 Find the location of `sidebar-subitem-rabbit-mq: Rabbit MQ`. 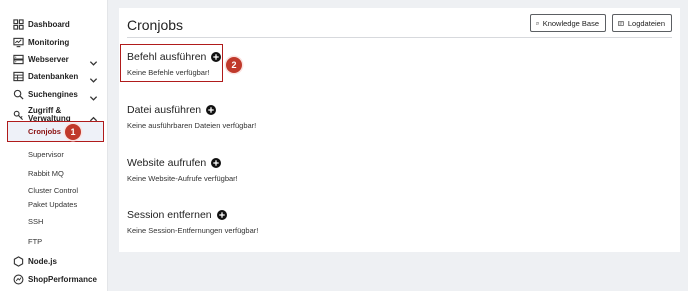

sidebar-subitem-rabbit-mq: Rabbit MQ is located at coordinates (46, 173).